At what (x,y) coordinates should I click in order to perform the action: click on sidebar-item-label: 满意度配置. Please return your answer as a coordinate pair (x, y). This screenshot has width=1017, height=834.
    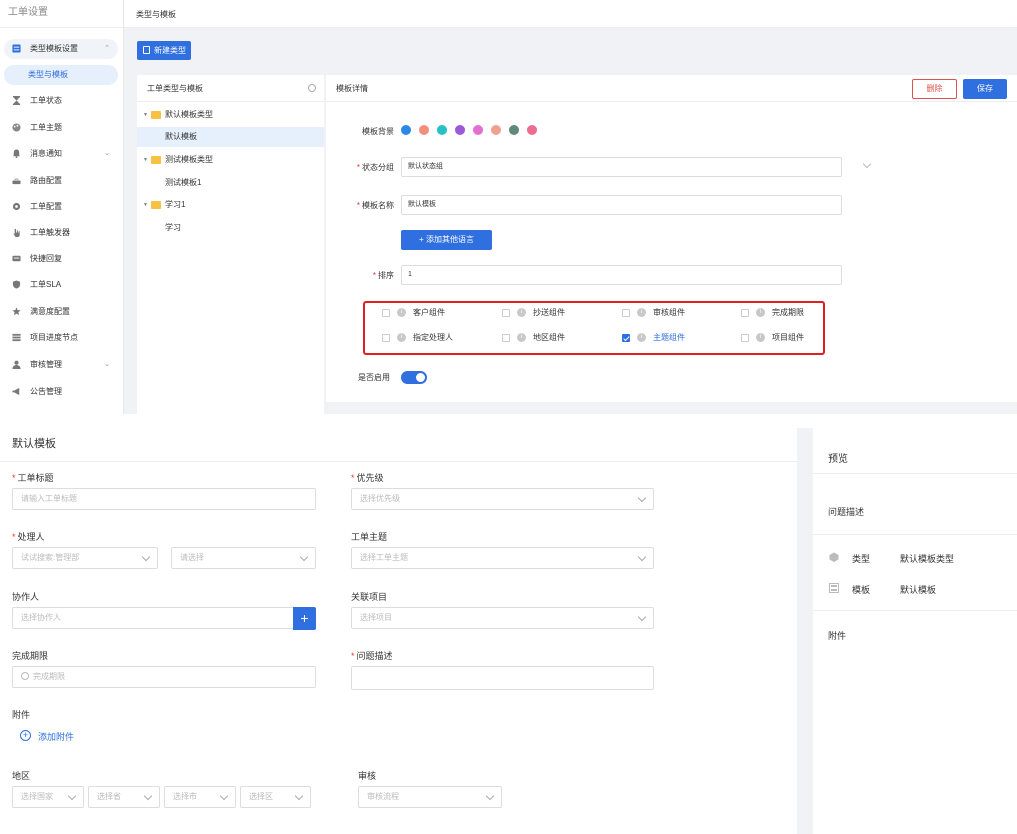
    Looking at the image, I should click on (50, 311).